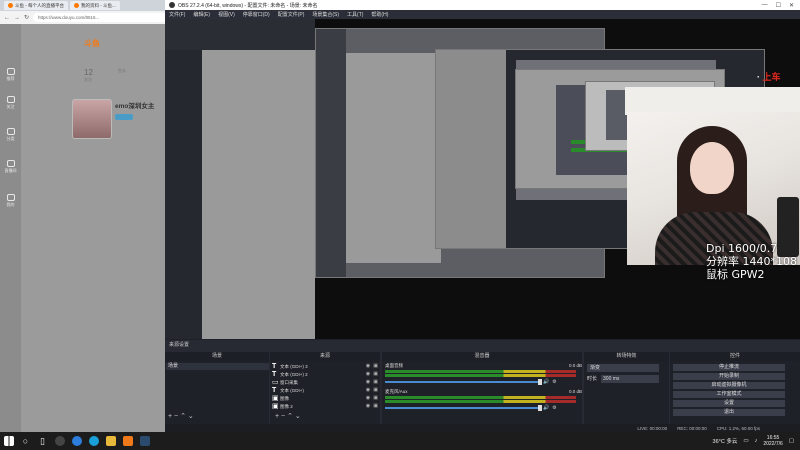 The width and height of the screenshot is (800, 450). I want to click on menu-tools: 工具(T), so click(355, 14).